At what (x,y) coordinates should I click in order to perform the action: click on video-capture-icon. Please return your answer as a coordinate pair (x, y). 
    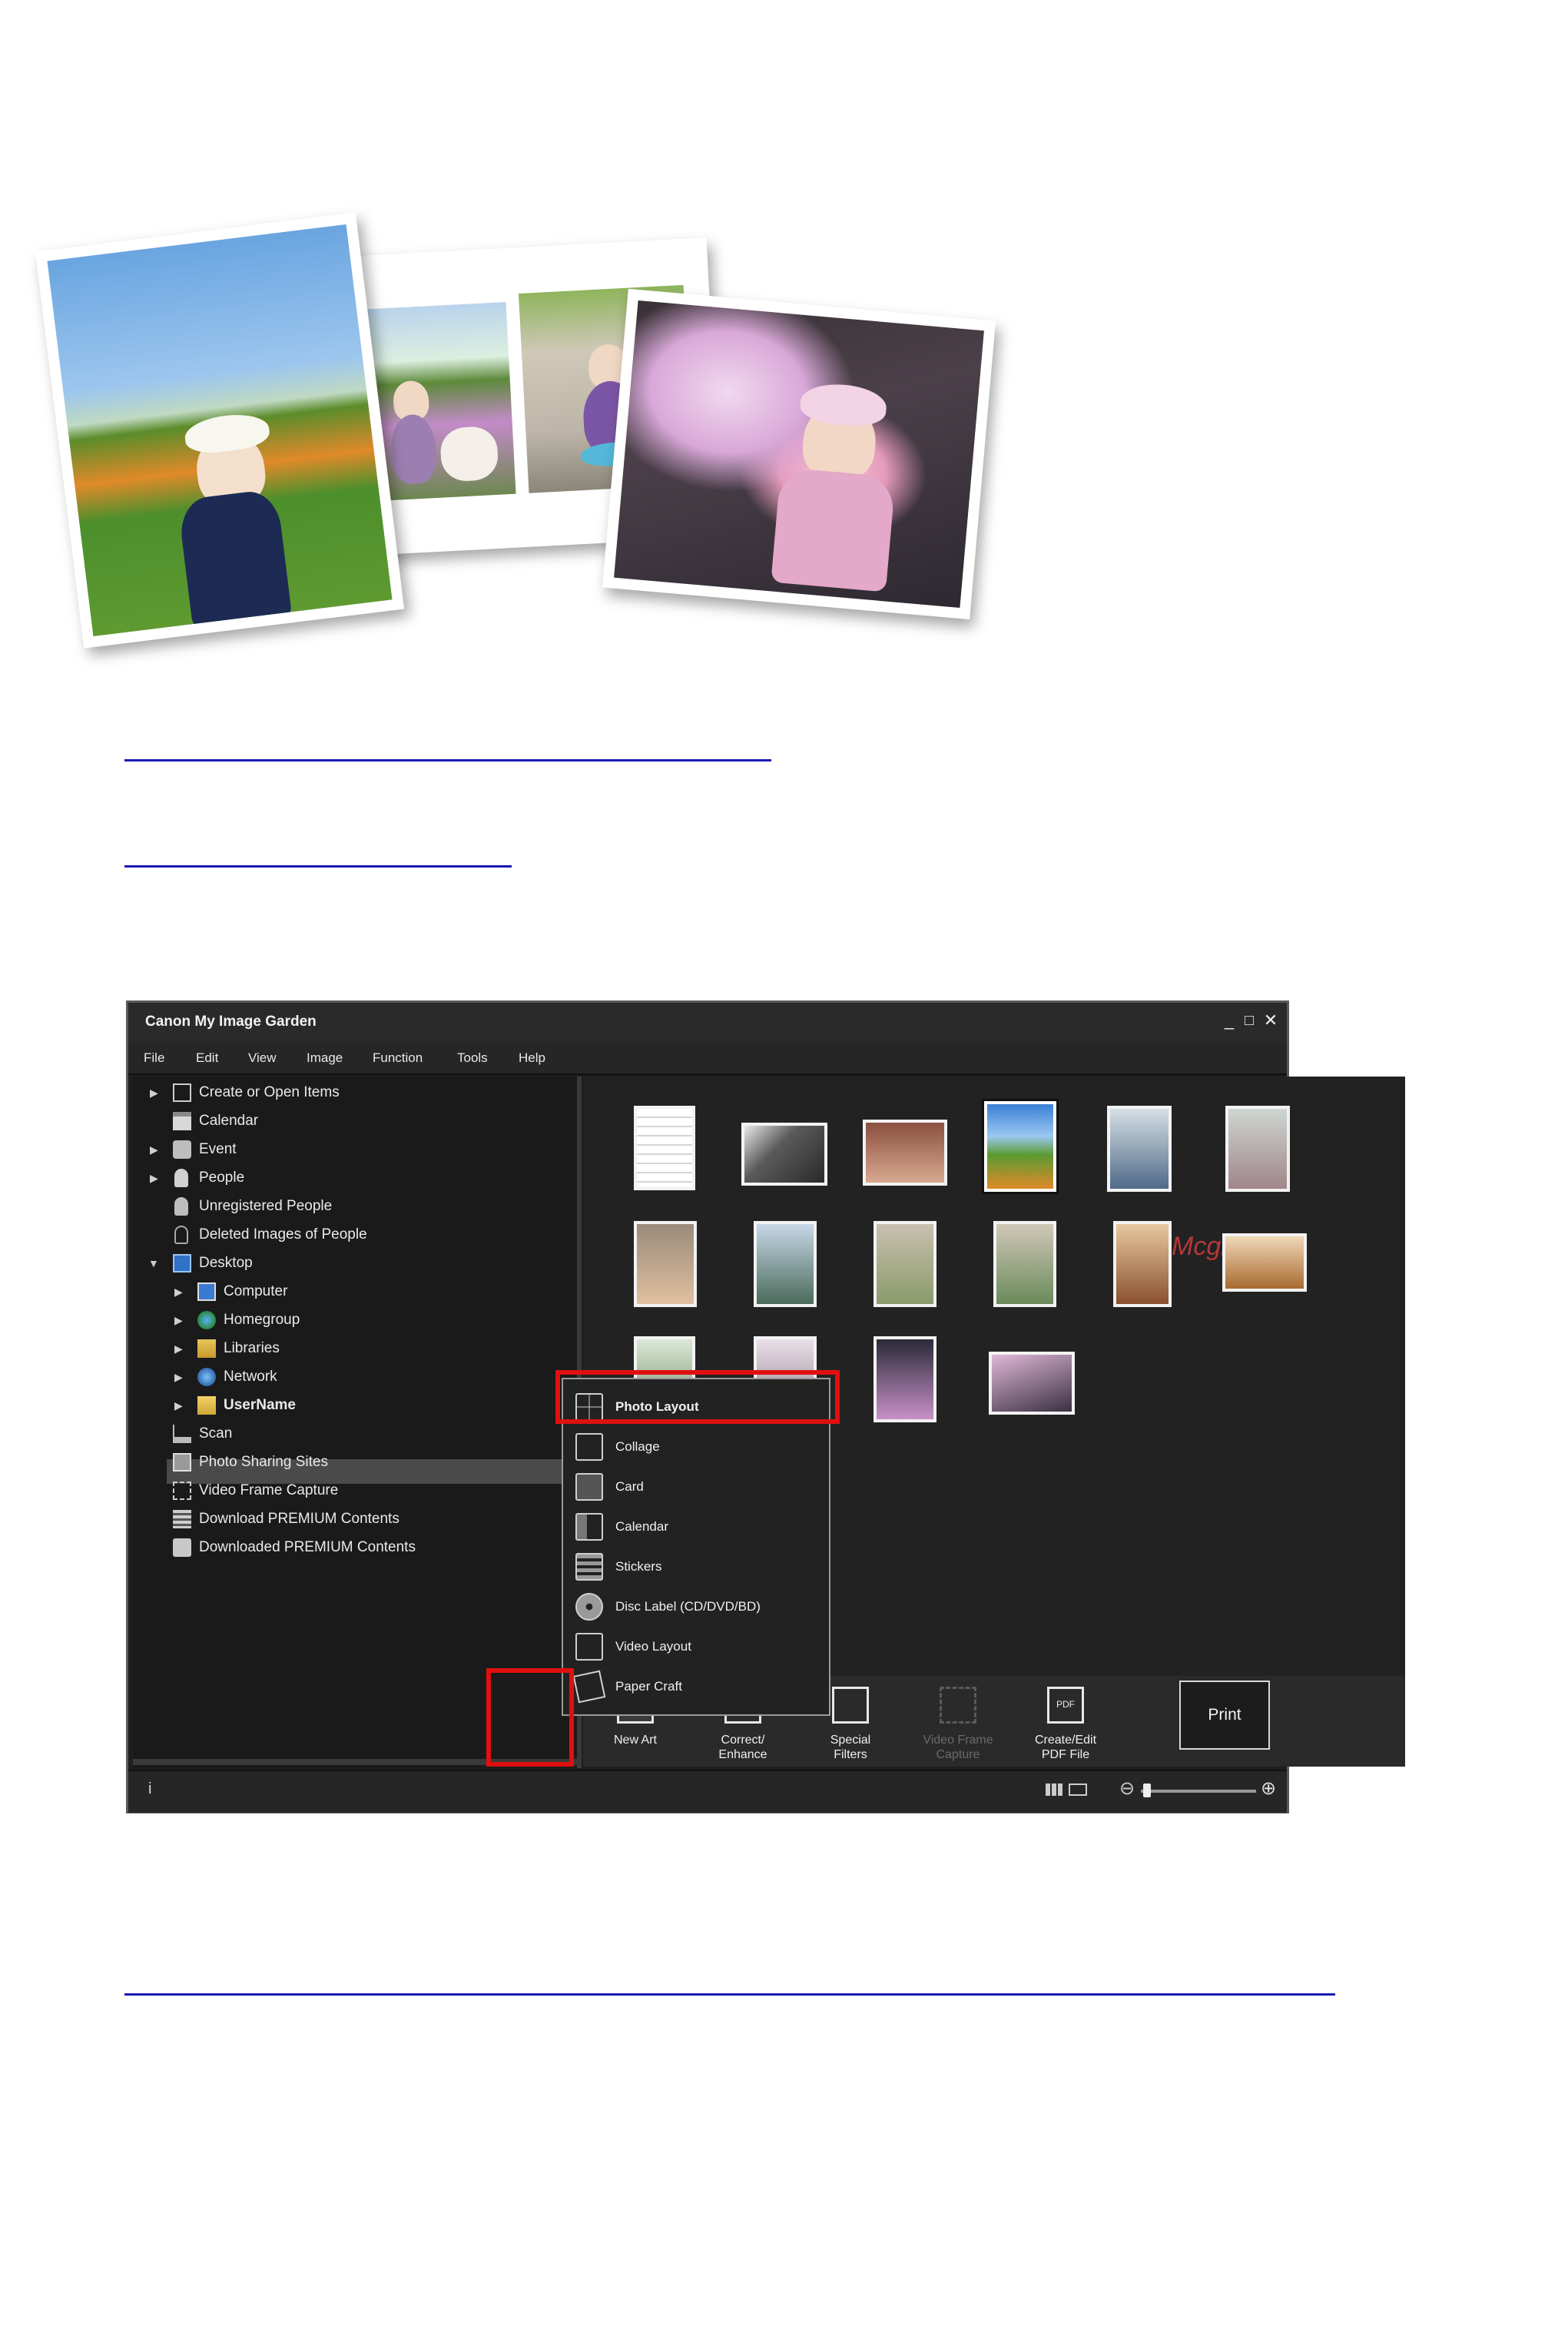
    Looking at the image, I should click on (182, 1491).